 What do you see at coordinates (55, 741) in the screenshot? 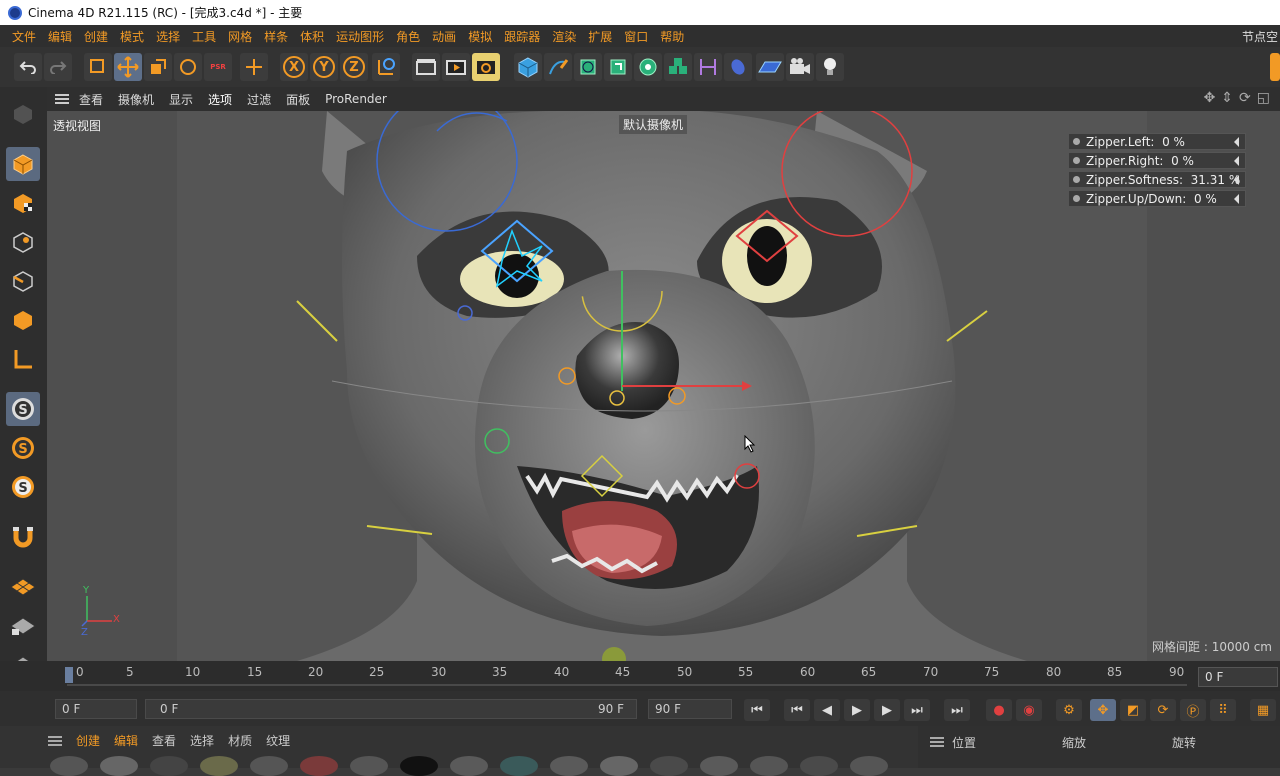
I see `material-menu-icon` at bounding box center [55, 741].